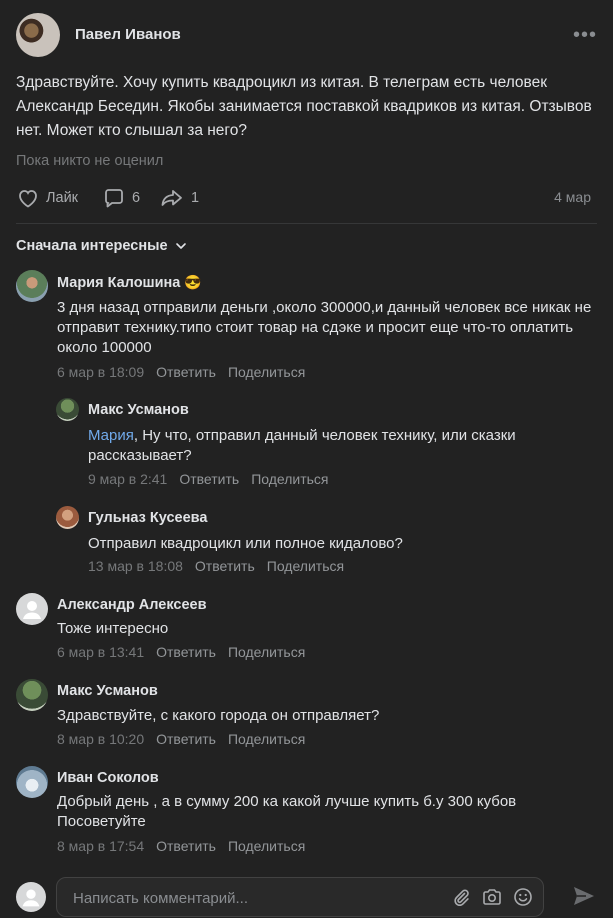 Image resolution: width=613 pixels, height=918 pixels. I want to click on comment-author: Гульназ Кусеева, so click(147, 518).